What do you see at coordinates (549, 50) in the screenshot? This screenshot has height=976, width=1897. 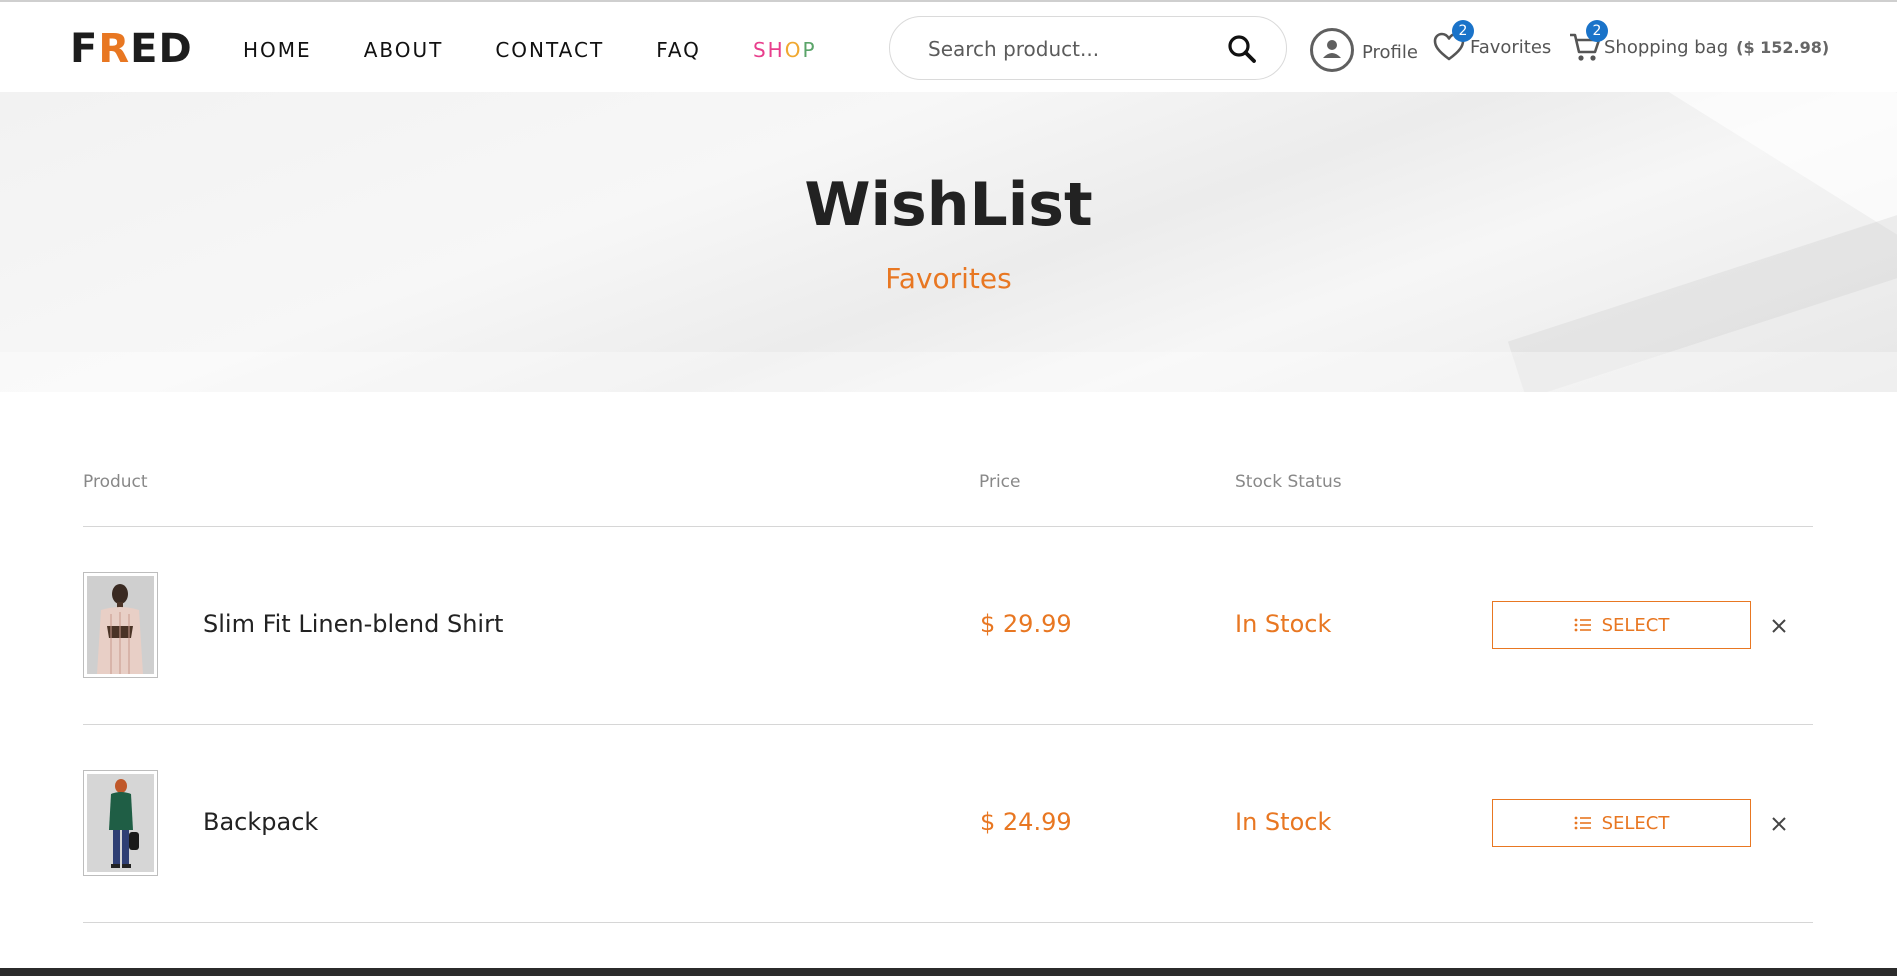 I see `nav-contact: CONTACT` at bounding box center [549, 50].